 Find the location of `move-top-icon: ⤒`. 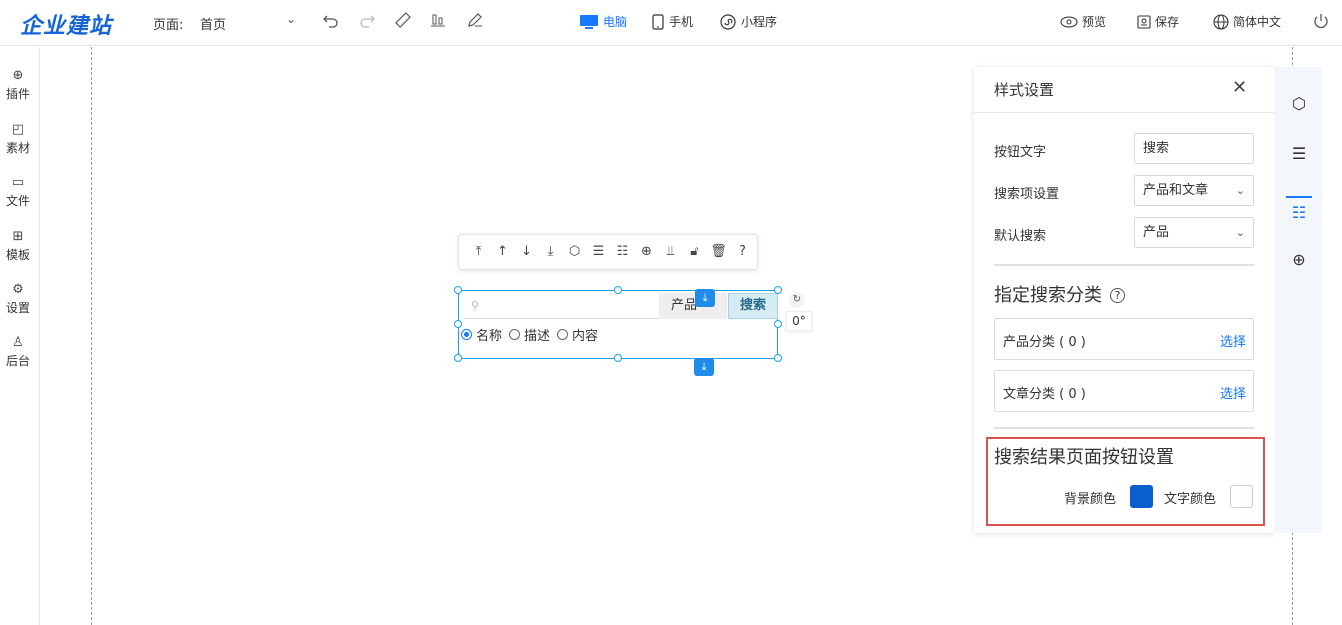

move-top-icon: ⤒ is located at coordinates (478, 252).